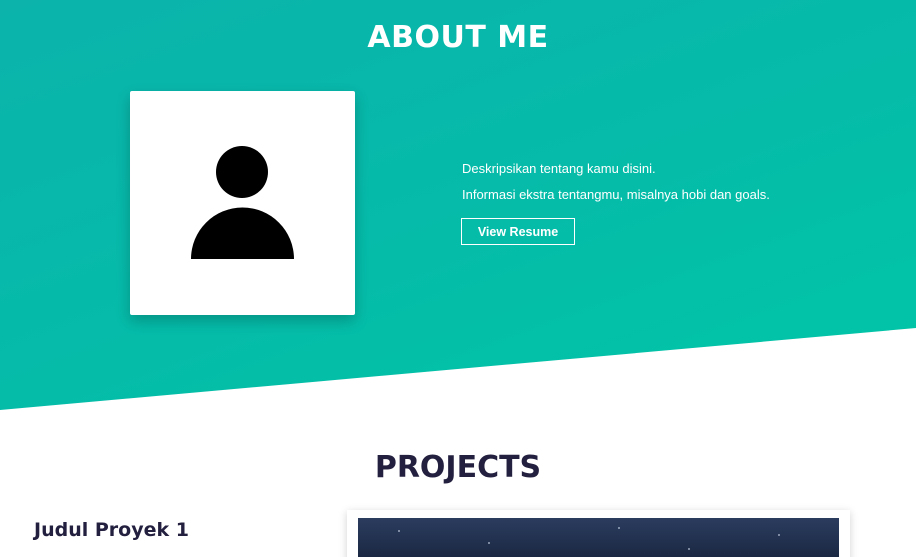  I want to click on about-title: ABOUT ME, so click(458, 37).